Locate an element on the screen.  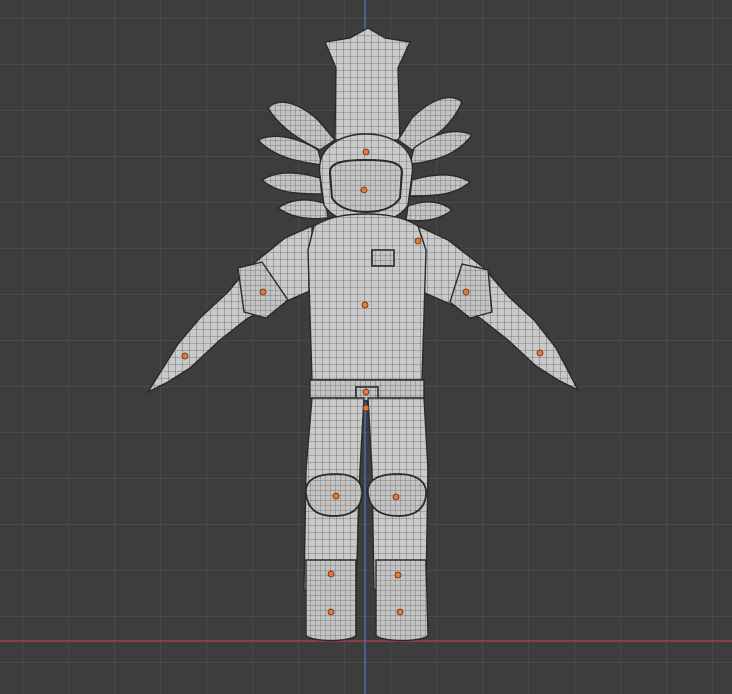
left-arm-mesh is located at coordinates (229, 309).